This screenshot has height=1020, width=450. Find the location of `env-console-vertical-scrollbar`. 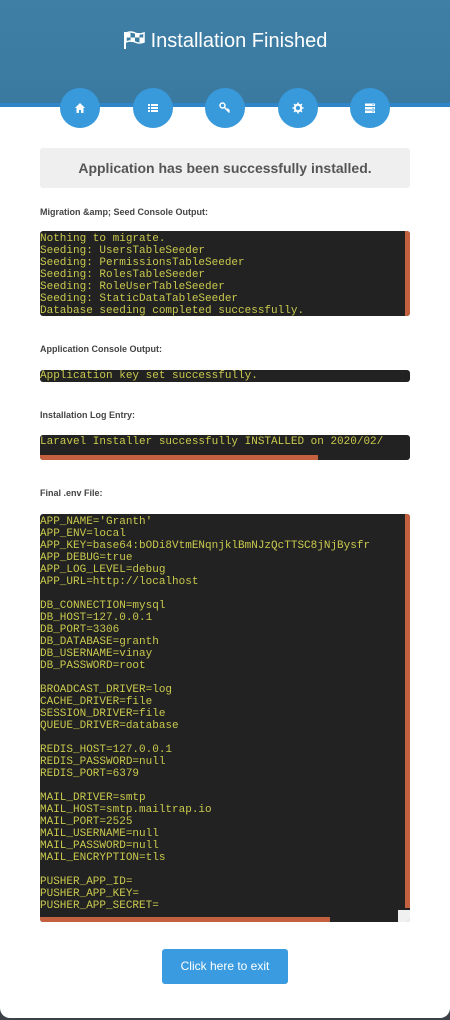

env-console-vertical-scrollbar is located at coordinates (407, 711).